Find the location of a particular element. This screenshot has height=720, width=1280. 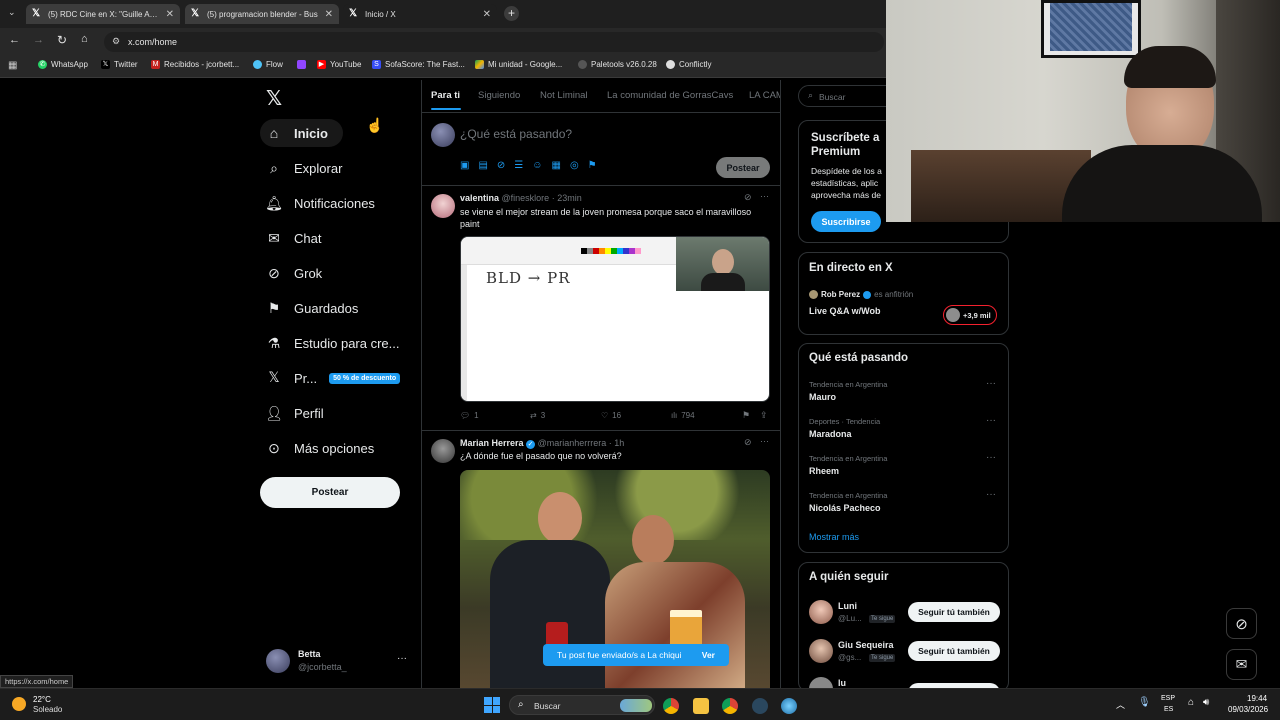

share-icon: ⇪ is located at coordinates (764, 415).